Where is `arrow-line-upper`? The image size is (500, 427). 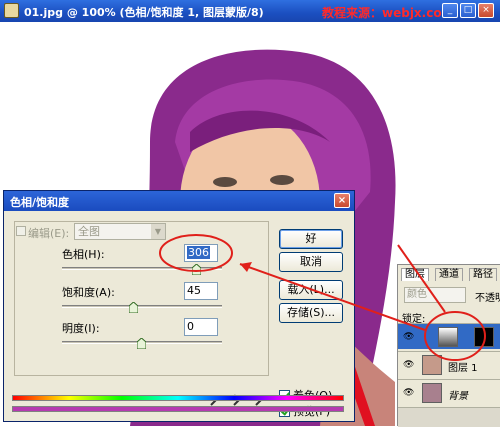 arrow-line-upper is located at coordinates (421, 278).